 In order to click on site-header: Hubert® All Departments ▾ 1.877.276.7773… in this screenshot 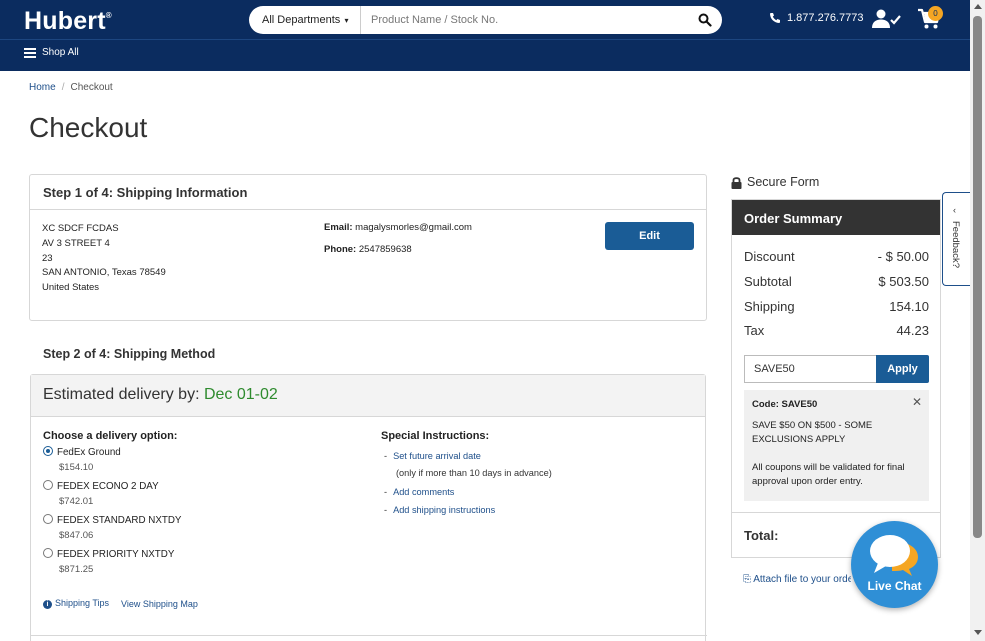, I will do `click(485, 35)`.